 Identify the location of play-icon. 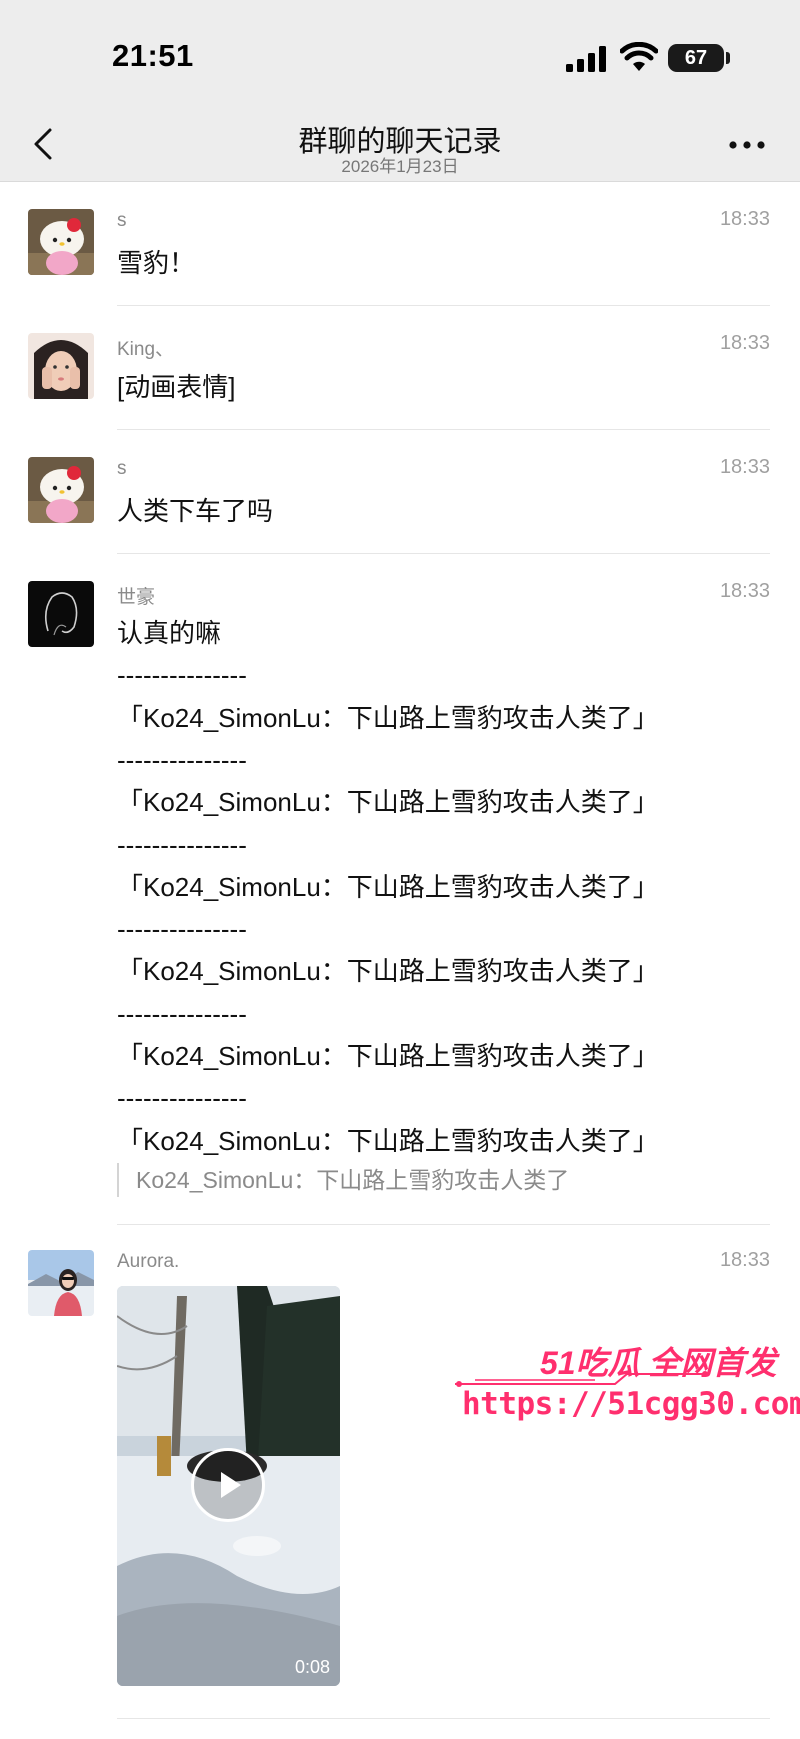
(231, 1485).